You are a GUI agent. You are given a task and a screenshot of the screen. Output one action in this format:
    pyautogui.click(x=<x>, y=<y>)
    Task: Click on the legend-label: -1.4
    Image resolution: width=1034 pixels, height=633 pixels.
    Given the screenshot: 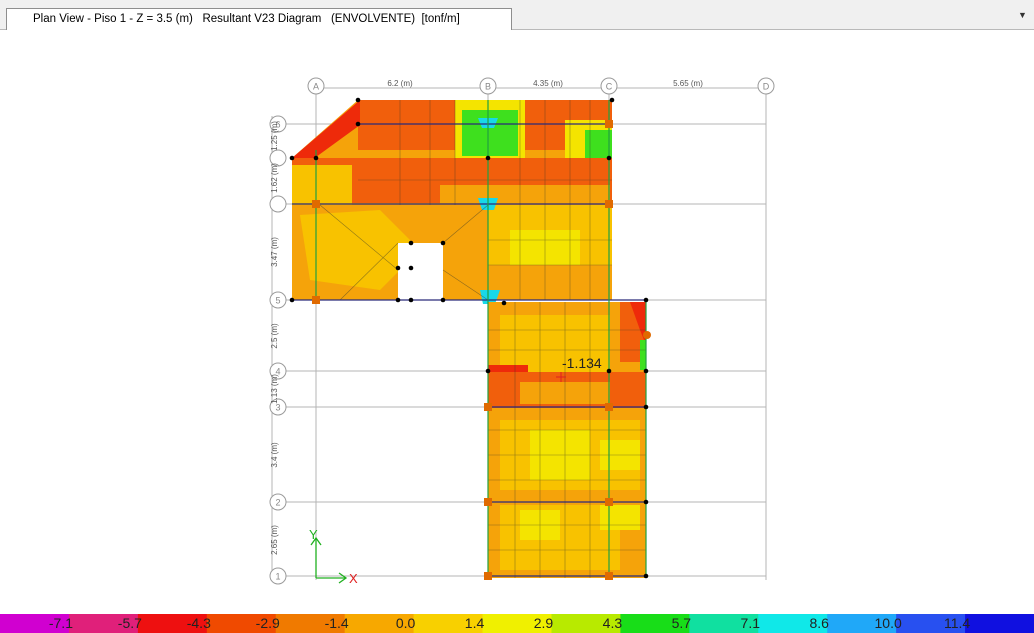 What is the action you would take?
    pyautogui.click(x=336, y=623)
    